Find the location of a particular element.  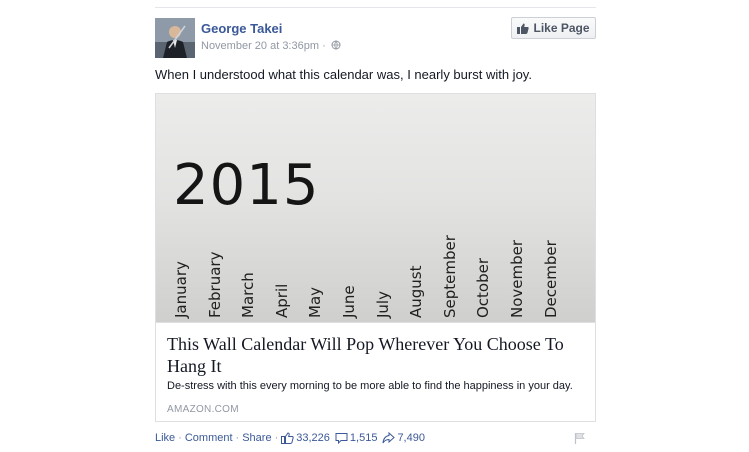

like-link: Like is located at coordinates (165, 438).